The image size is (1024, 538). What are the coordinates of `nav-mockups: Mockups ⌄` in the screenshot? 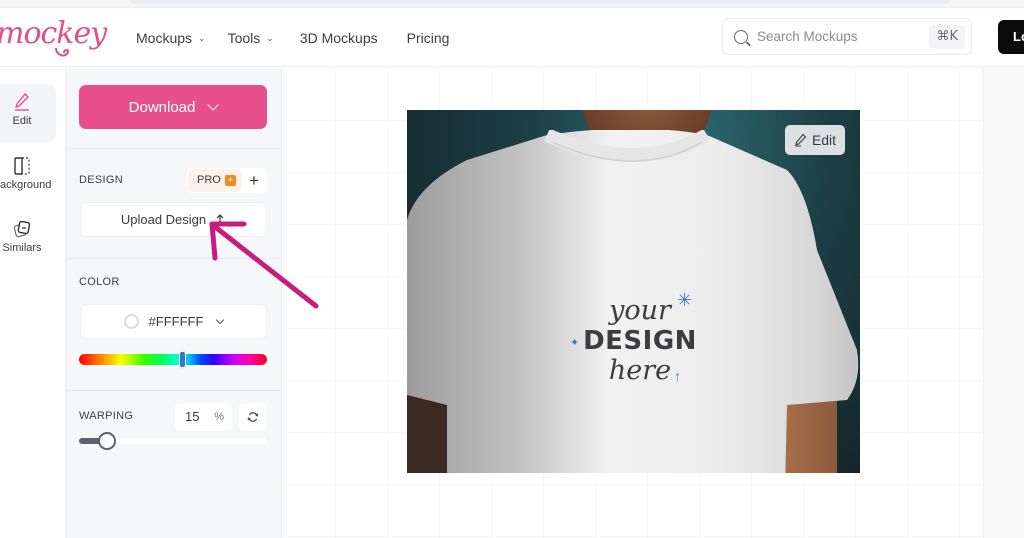 It's located at (171, 38).